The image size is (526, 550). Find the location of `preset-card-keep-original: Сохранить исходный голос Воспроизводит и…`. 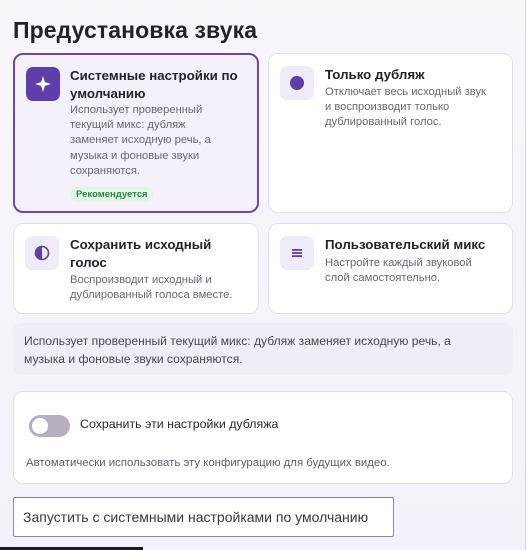

preset-card-keep-original: Сохранить исходный голос Воспроизводит и… is located at coordinates (136, 268).